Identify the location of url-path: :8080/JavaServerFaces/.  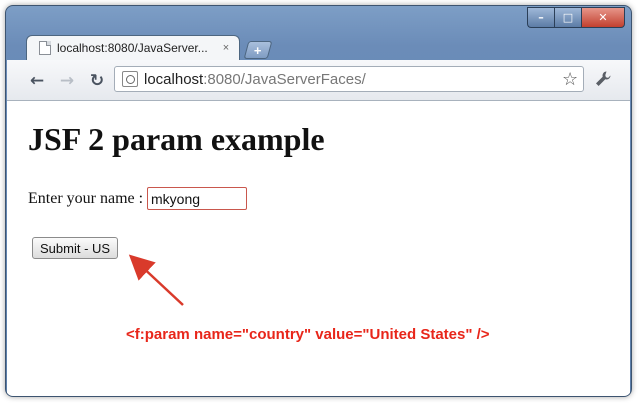
(284, 79).